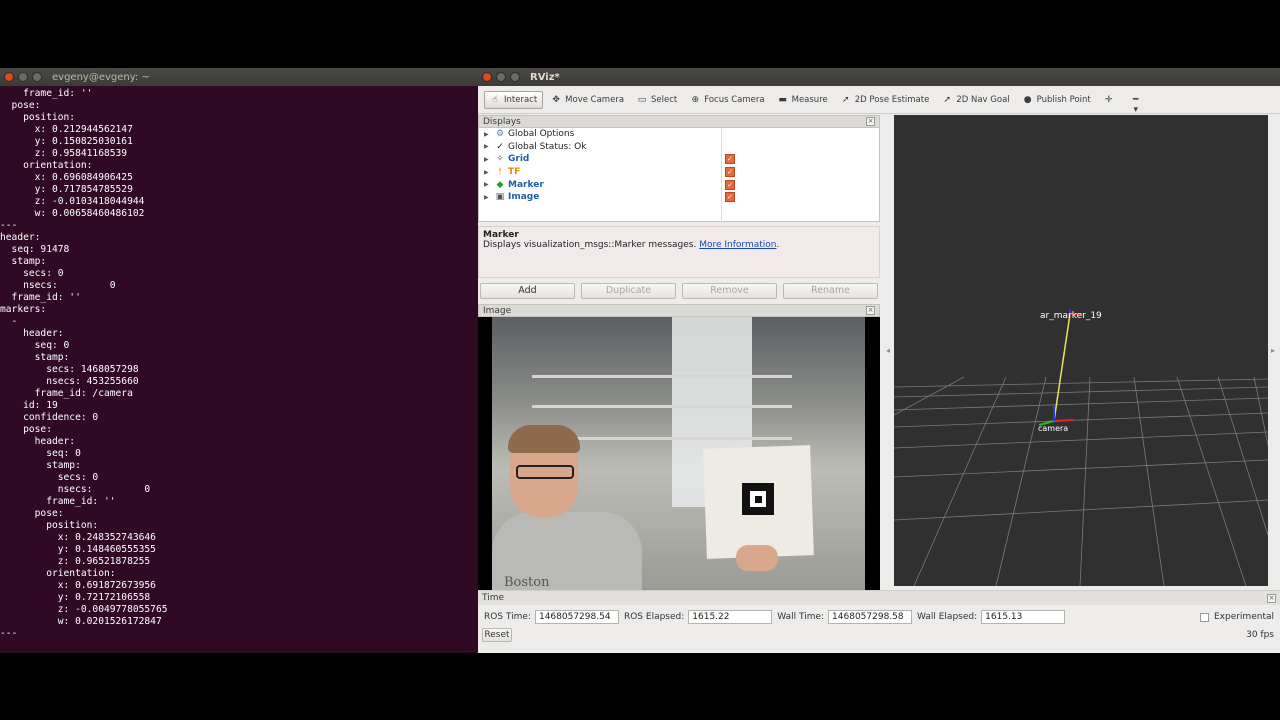 The height and width of the screenshot is (720, 1280). I want to click on terminal-line: z: 0.95841168539, so click(64, 153).